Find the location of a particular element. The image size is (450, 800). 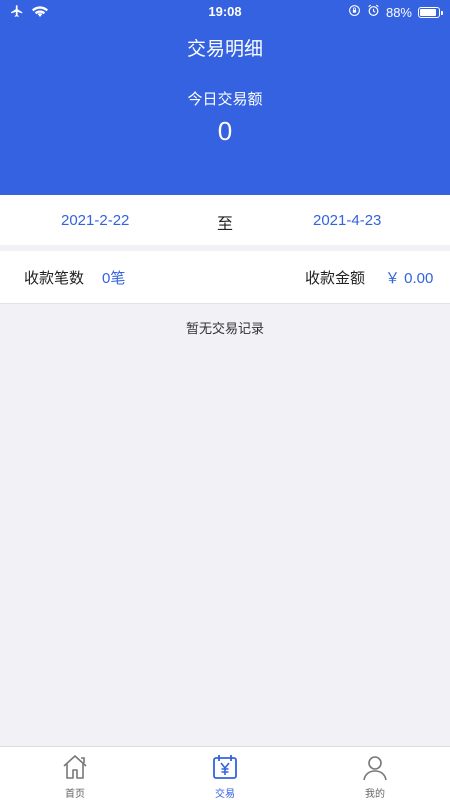

today-amount-label: 今日交易额 is located at coordinates (225, 99).